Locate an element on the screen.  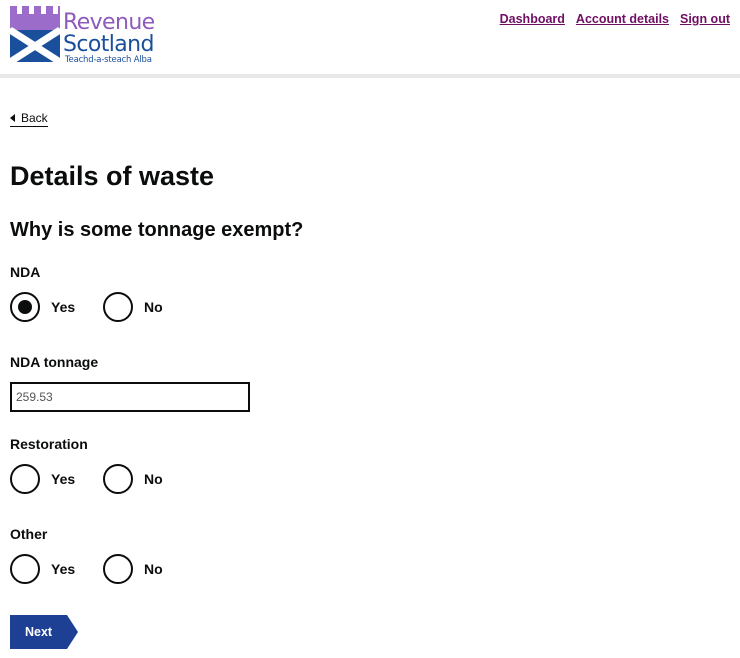
page-subtitle: Why is some tonnage exempt? is located at coordinates (157, 230).